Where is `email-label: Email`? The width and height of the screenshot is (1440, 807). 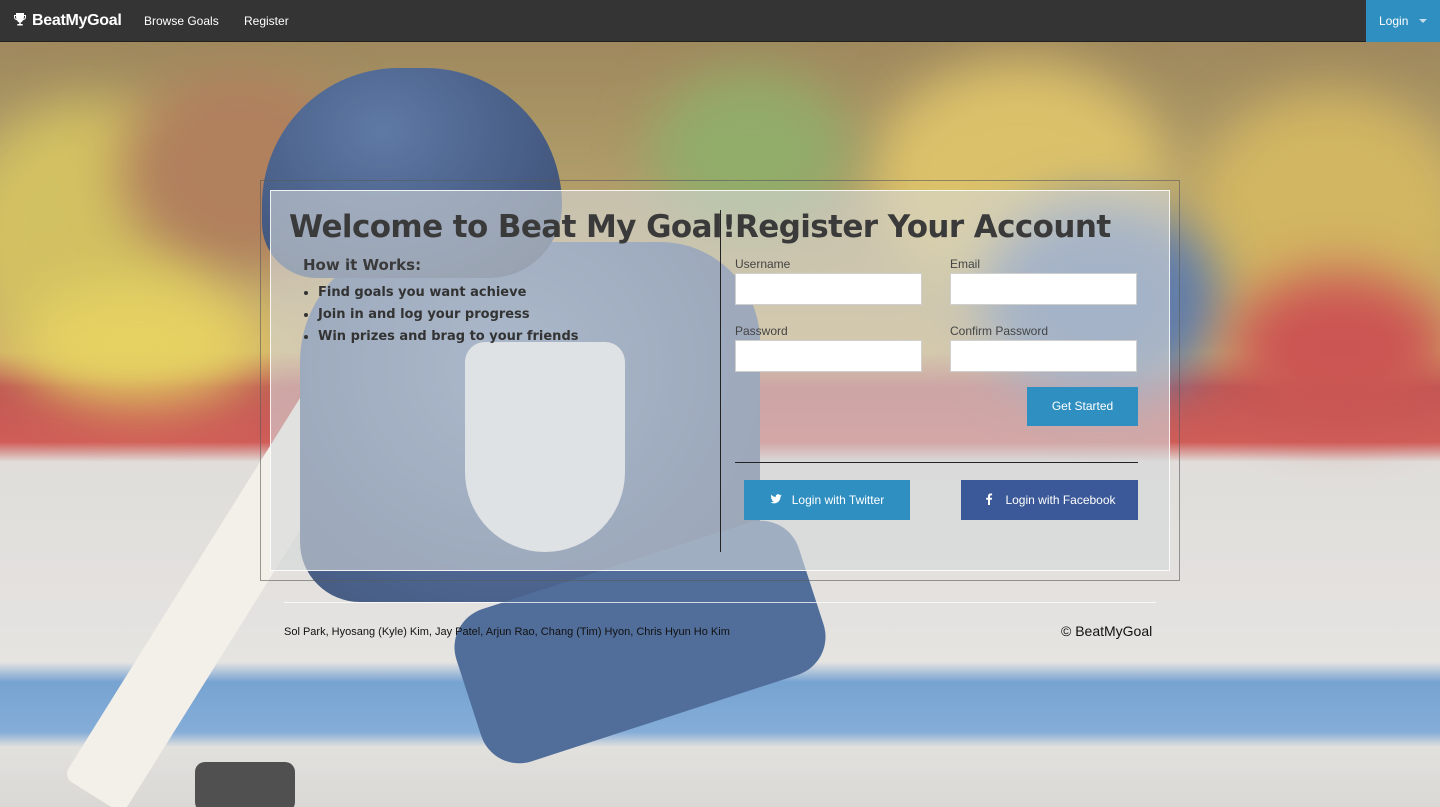
email-label: Email is located at coordinates (965, 264).